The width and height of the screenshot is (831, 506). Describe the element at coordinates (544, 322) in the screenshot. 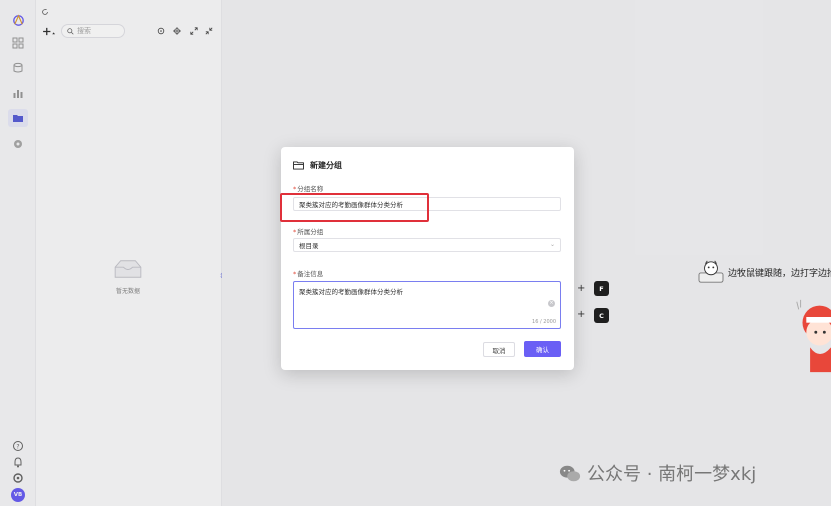

I see `char-count: 16 / 2000` at that location.